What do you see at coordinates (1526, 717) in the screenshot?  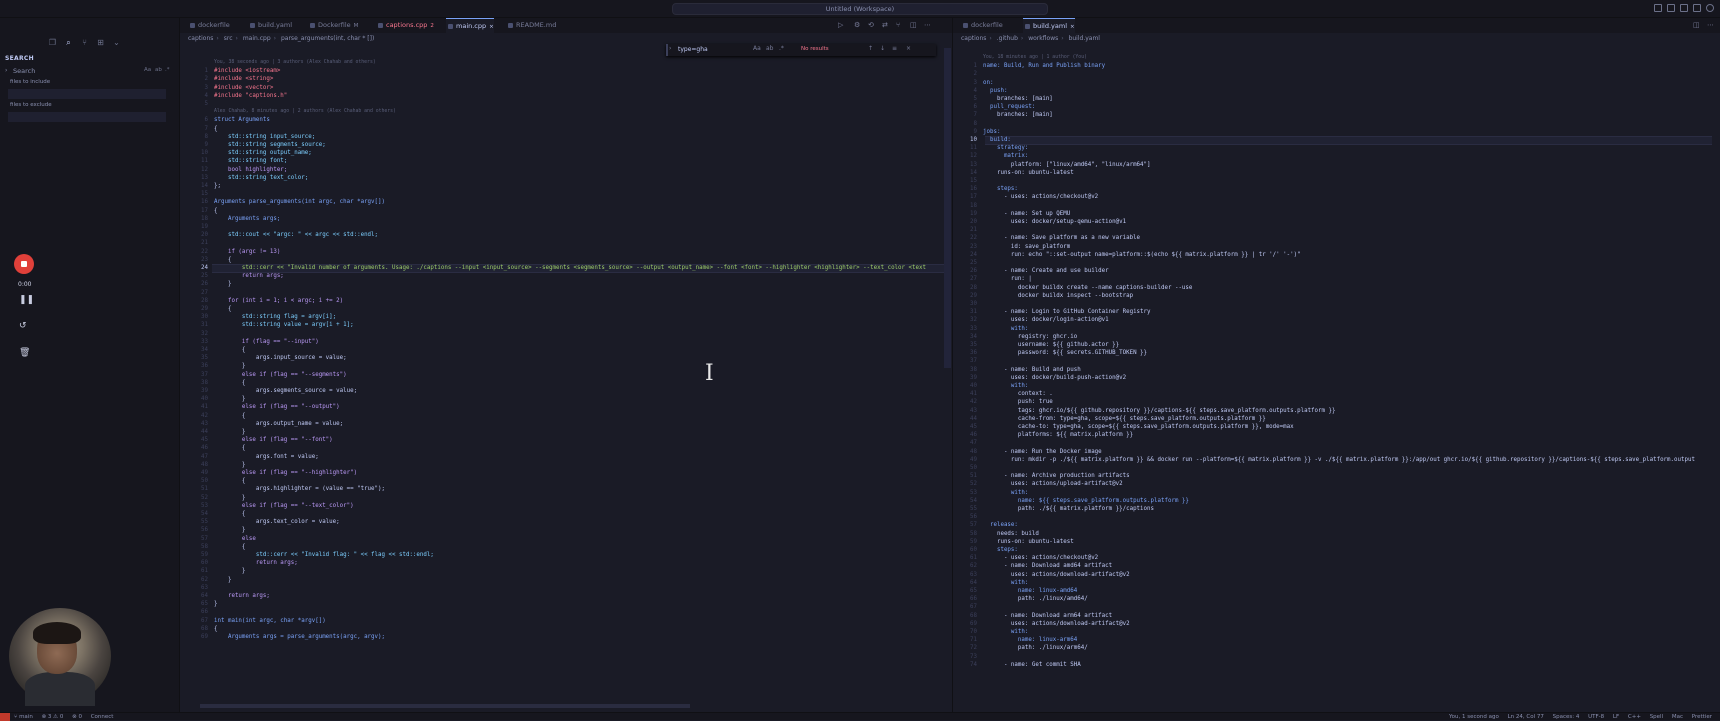 I see `cursor-position: Ln 24, Col 77` at bounding box center [1526, 717].